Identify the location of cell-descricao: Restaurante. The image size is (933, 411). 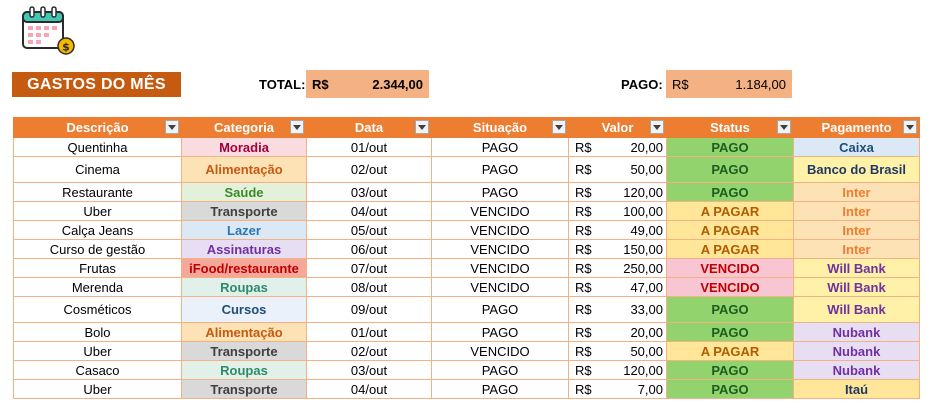
(97, 192).